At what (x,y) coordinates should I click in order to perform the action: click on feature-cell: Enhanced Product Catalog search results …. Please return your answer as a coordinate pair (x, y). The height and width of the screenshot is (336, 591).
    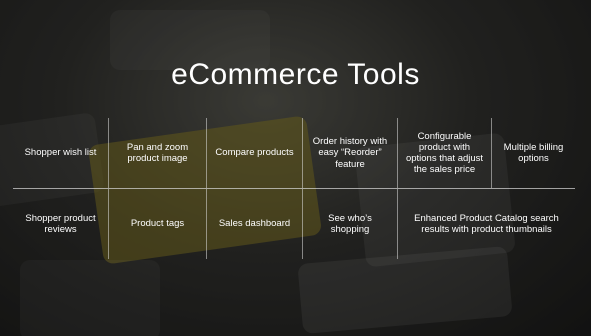
    Looking at the image, I should click on (486, 224).